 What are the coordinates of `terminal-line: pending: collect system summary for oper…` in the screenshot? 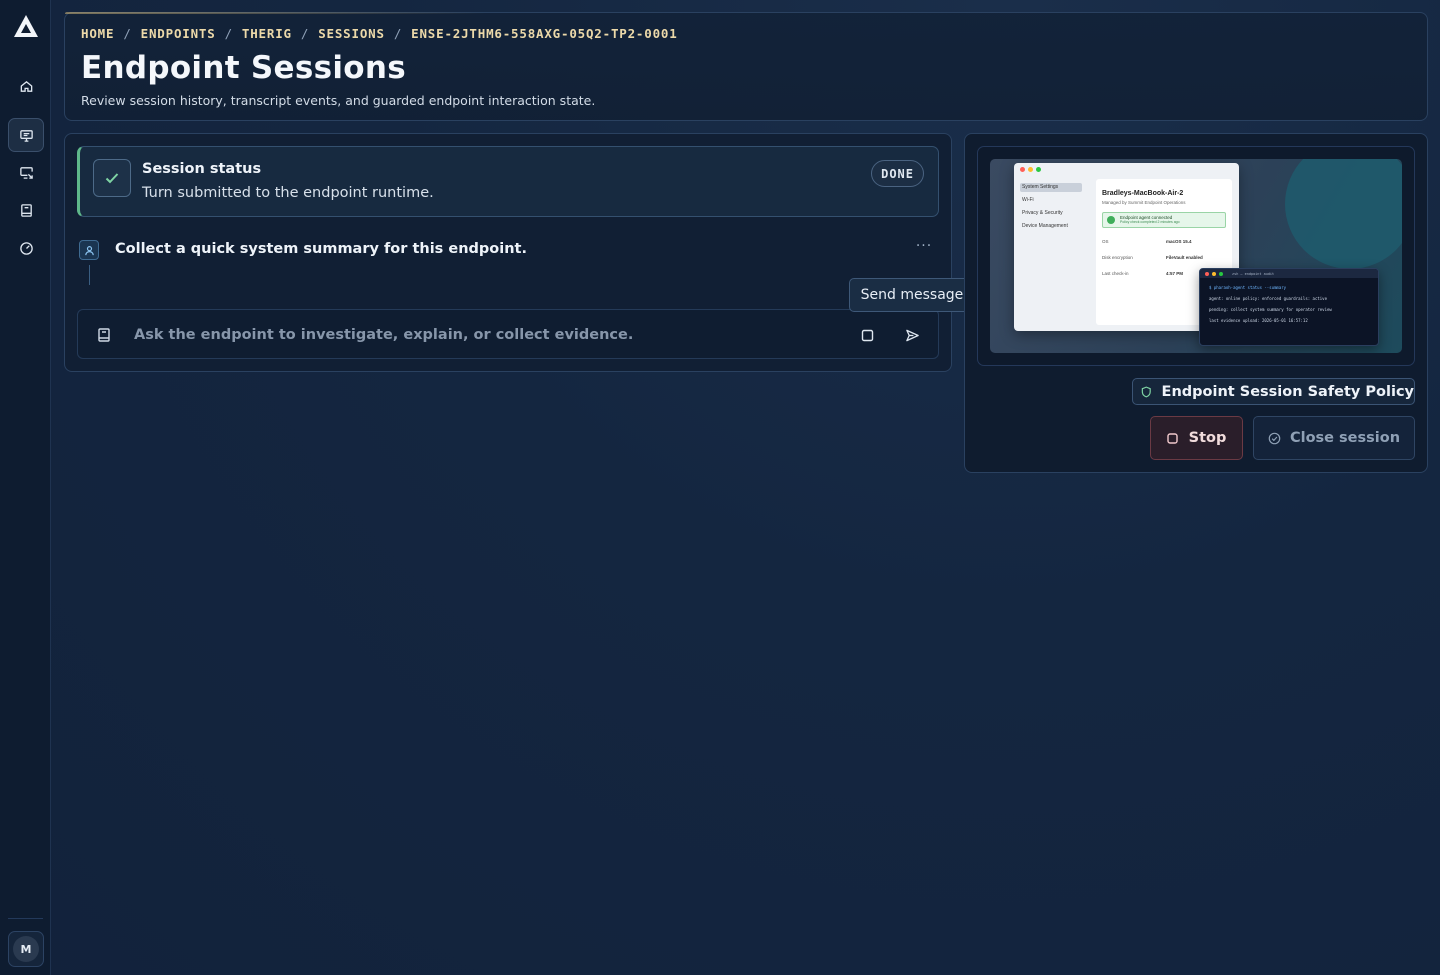 It's located at (1270, 309).